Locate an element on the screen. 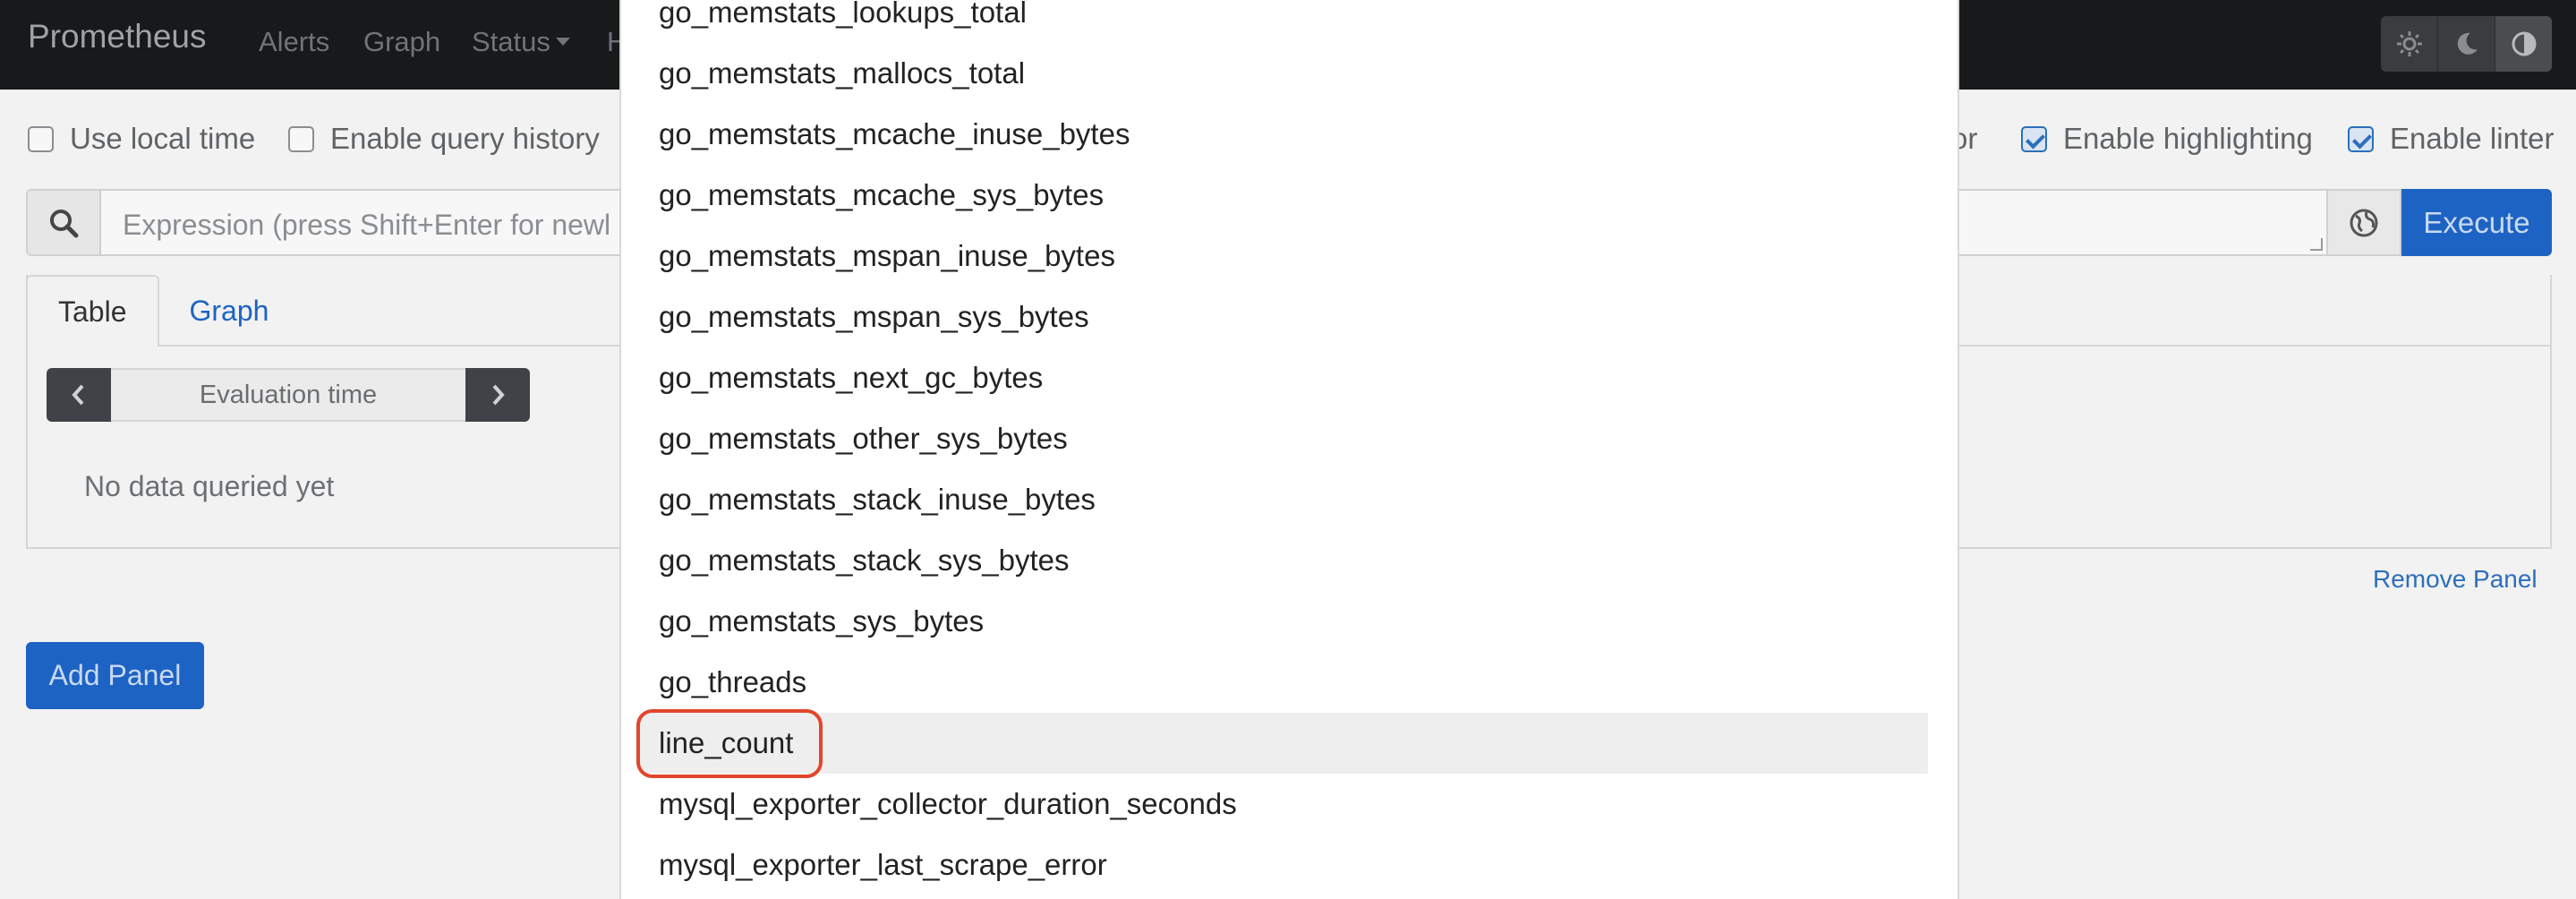 This screenshot has width=2576, height=899. execute-button: Execute is located at coordinates (2476, 222).